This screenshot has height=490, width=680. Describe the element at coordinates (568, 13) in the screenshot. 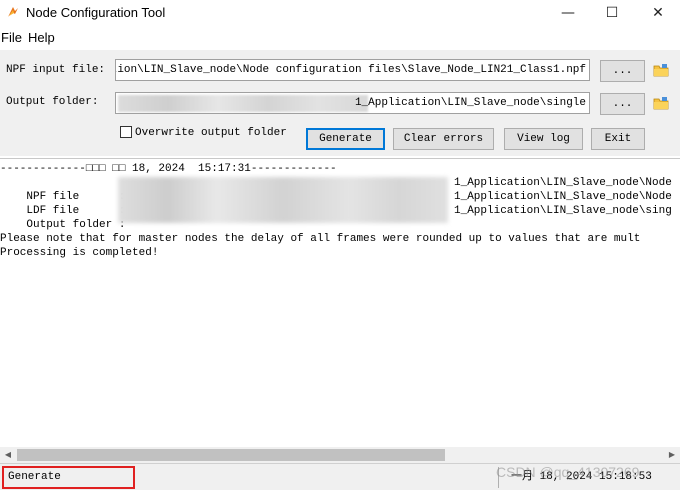

I see `minimize-button: —` at that location.